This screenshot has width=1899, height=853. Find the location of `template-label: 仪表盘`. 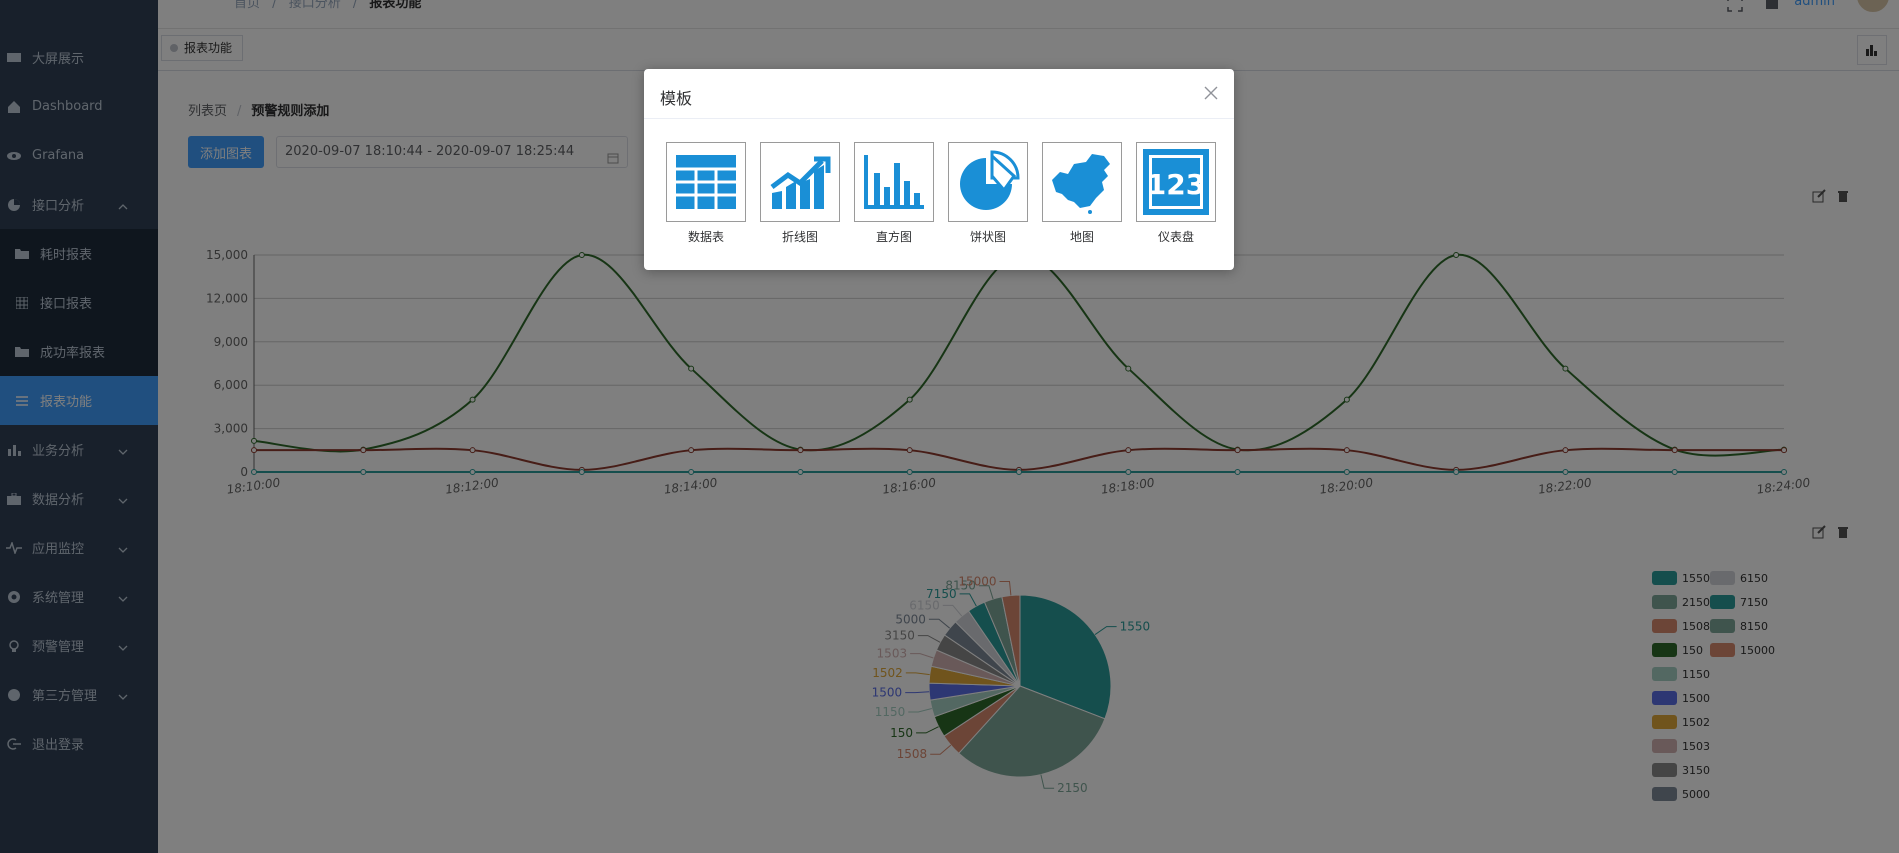

template-label: 仪表盘 is located at coordinates (1175, 237).